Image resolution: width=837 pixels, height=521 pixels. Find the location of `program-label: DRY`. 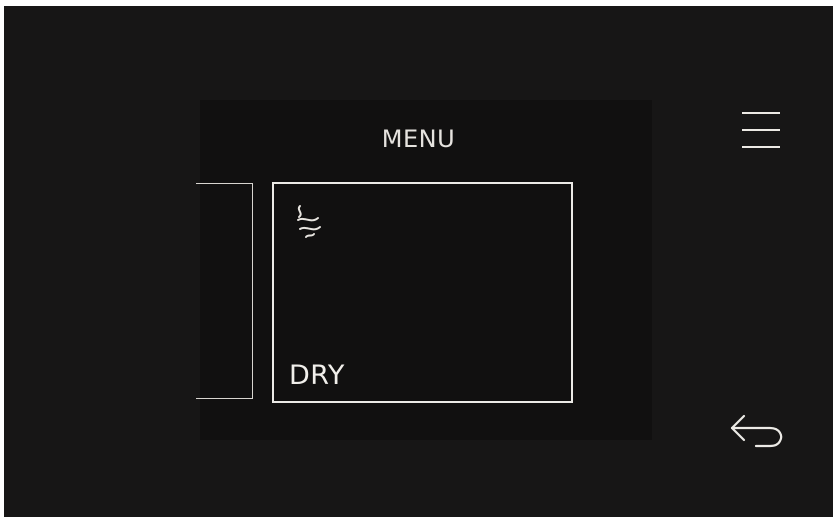

program-label: DRY is located at coordinates (317, 375).